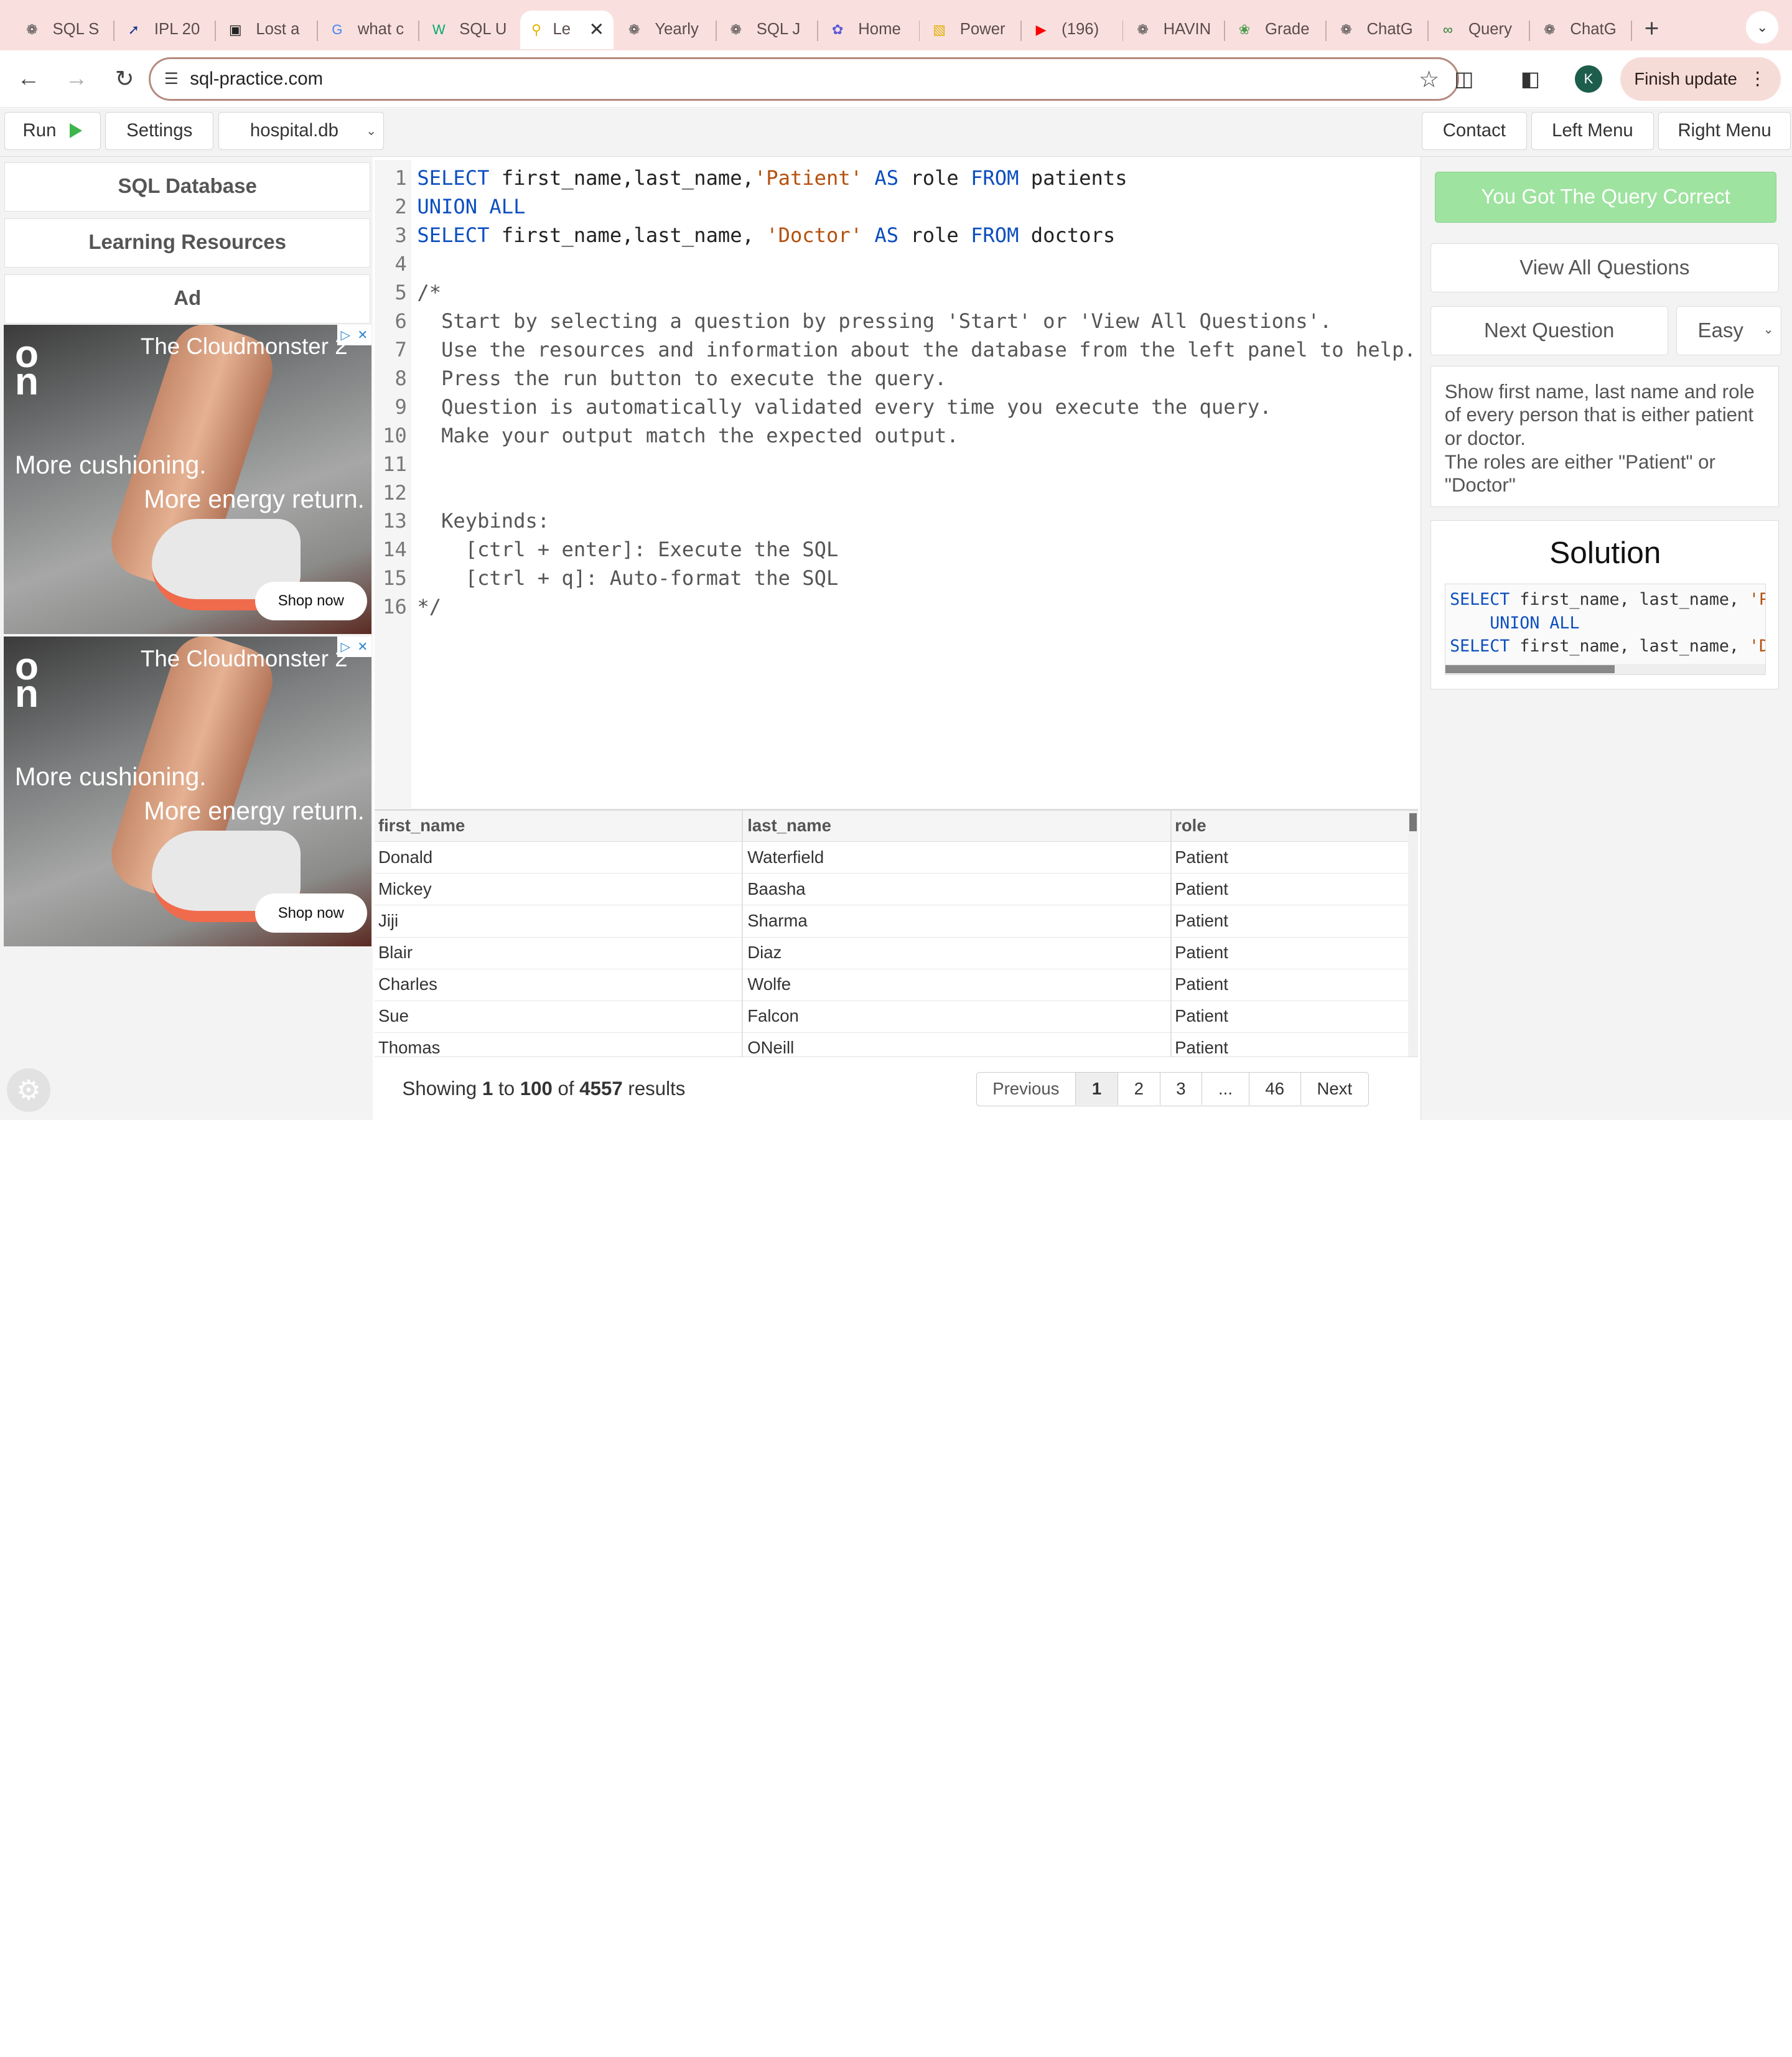 The width and height of the screenshot is (1792, 2057). Describe the element at coordinates (28, 1090) in the screenshot. I see `gear-icon: ⚙` at that location.